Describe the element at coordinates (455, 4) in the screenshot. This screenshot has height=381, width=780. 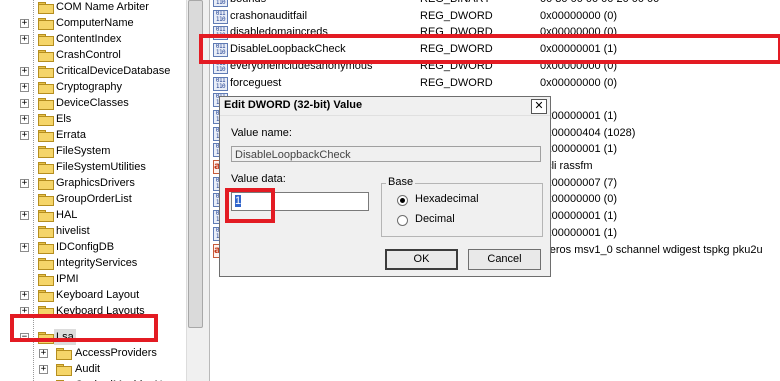
I see `value-type: REG_BINARY` at that location.